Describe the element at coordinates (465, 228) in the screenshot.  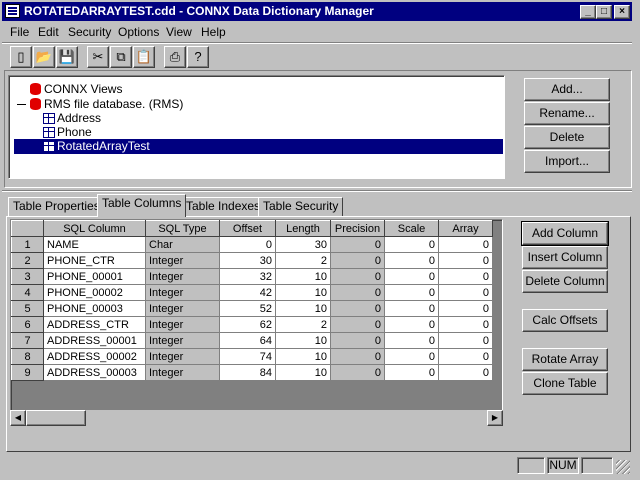
I see `header-array: Array` at that location.